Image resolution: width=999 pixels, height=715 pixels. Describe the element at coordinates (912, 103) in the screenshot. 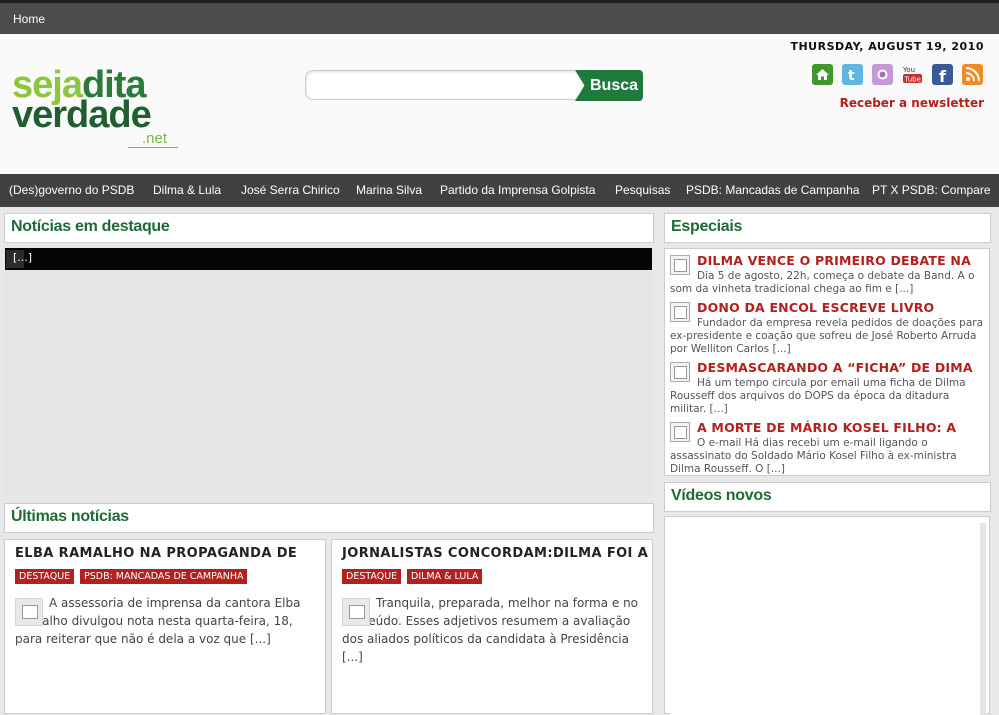

I see `newsletter-link: Receber a newsletter` at that location.